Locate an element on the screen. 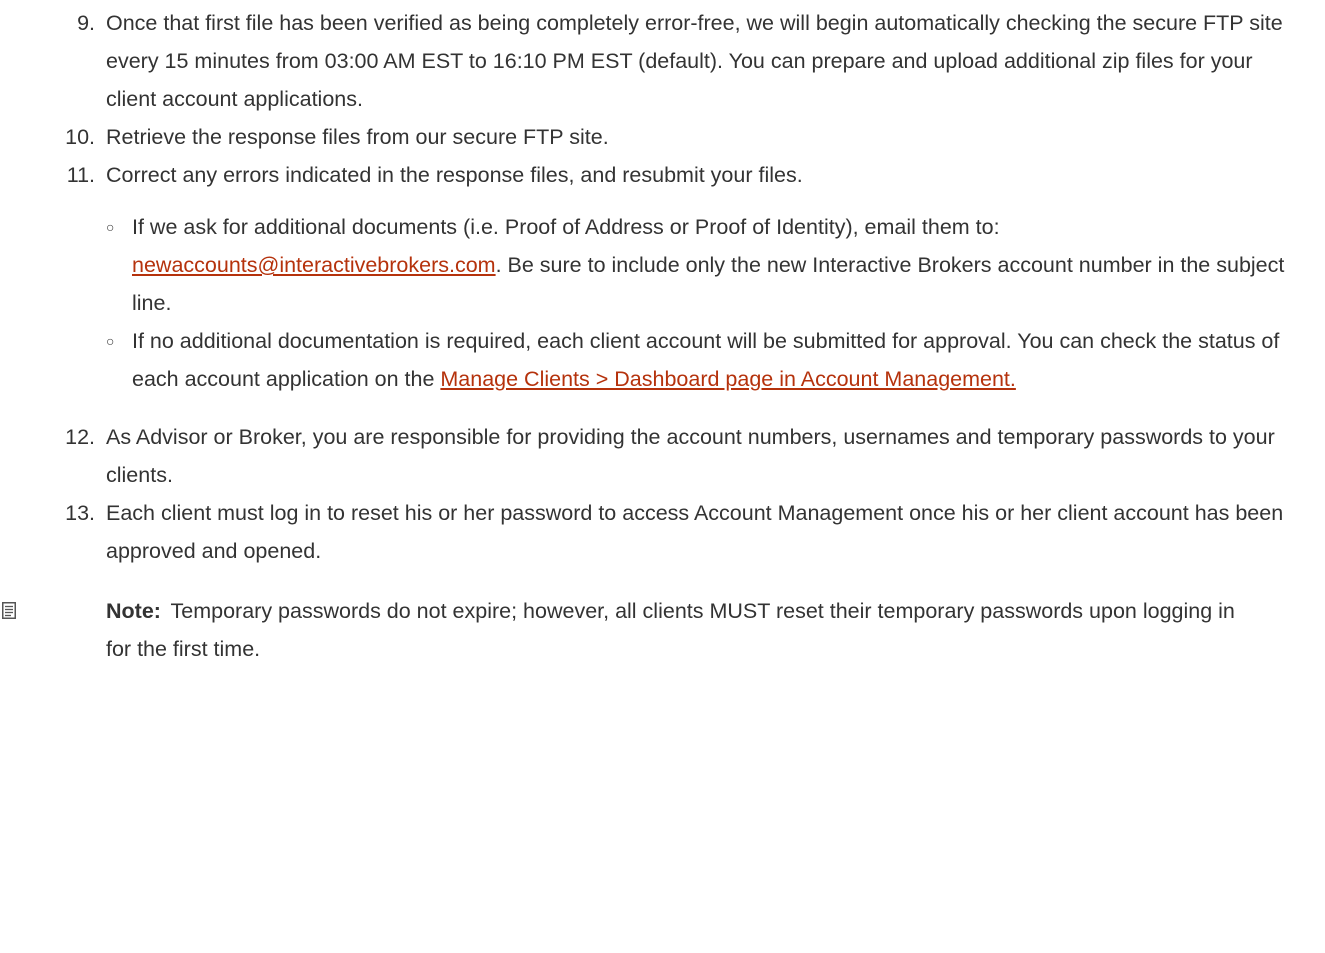  step-number: 11. is located at coordinates (80, 175).